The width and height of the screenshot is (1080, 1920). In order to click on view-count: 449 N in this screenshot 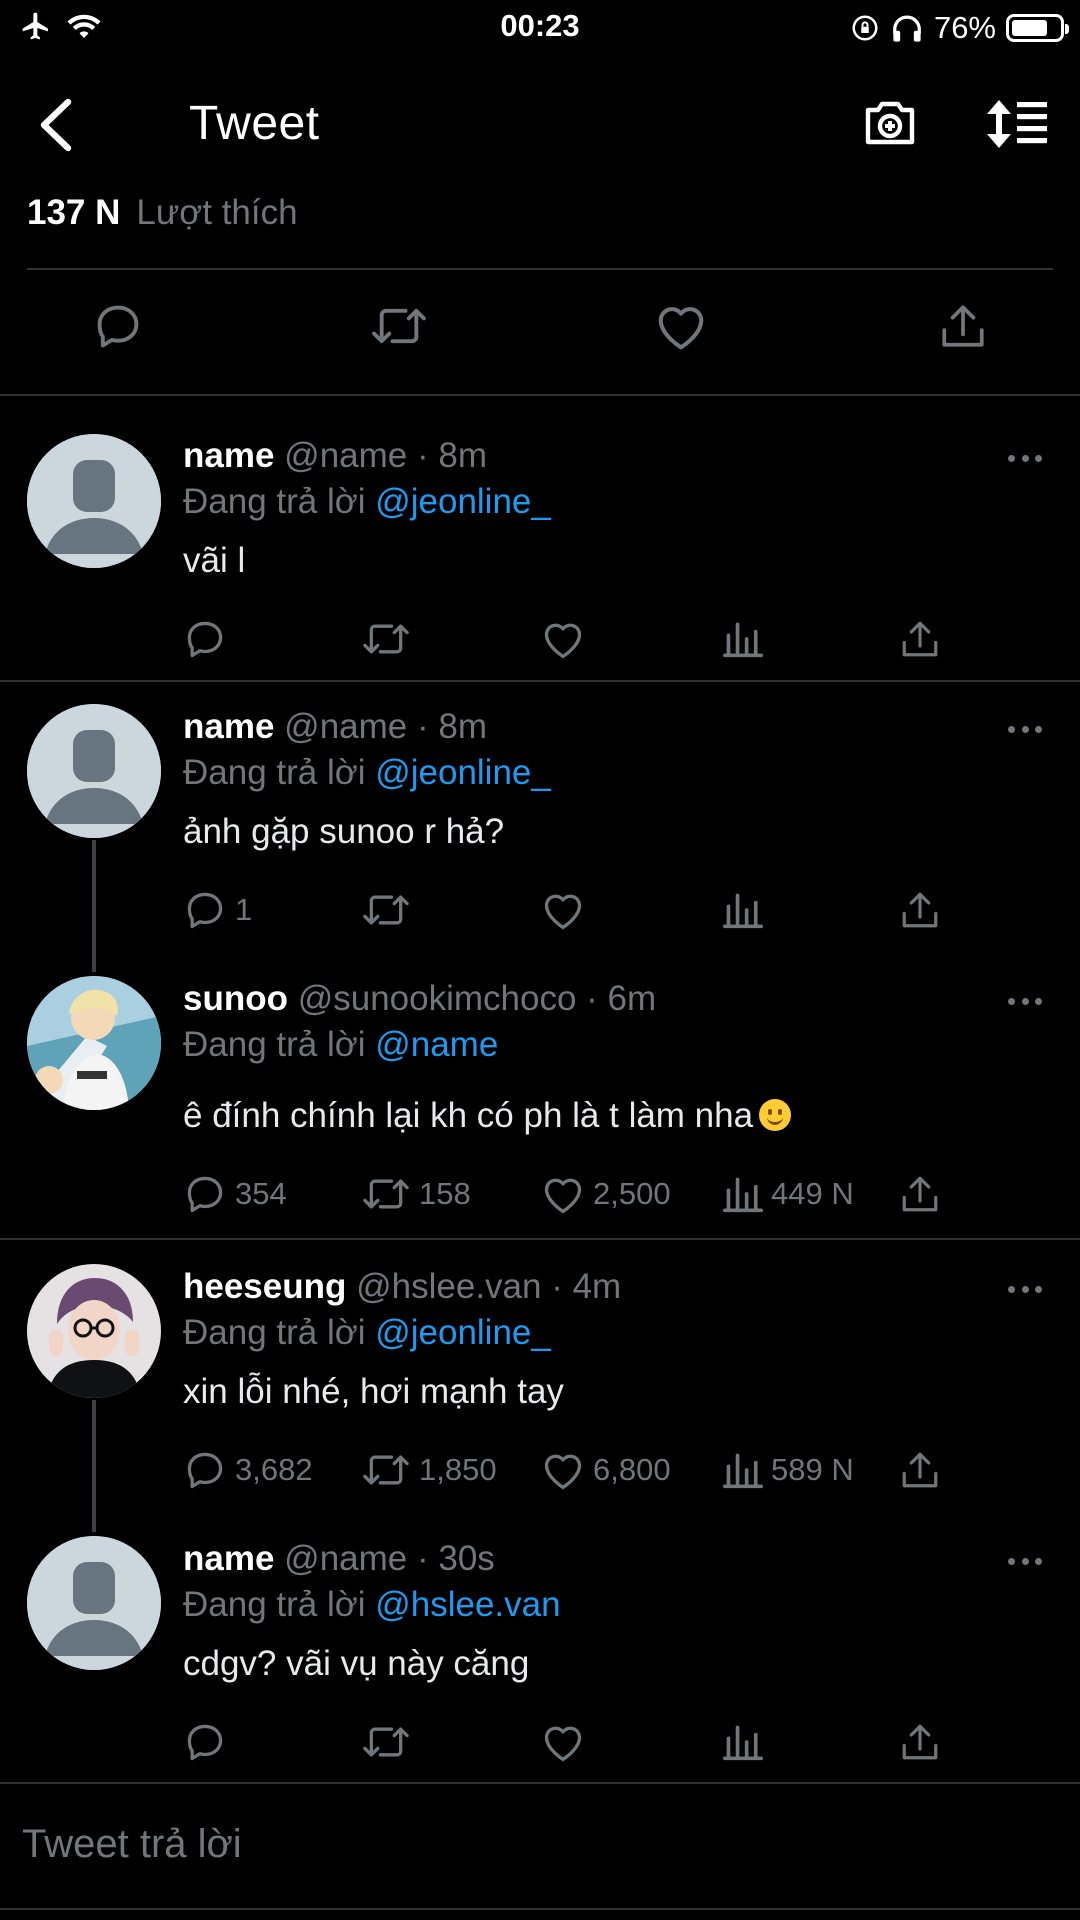, I will do `click(812, 1193)`.